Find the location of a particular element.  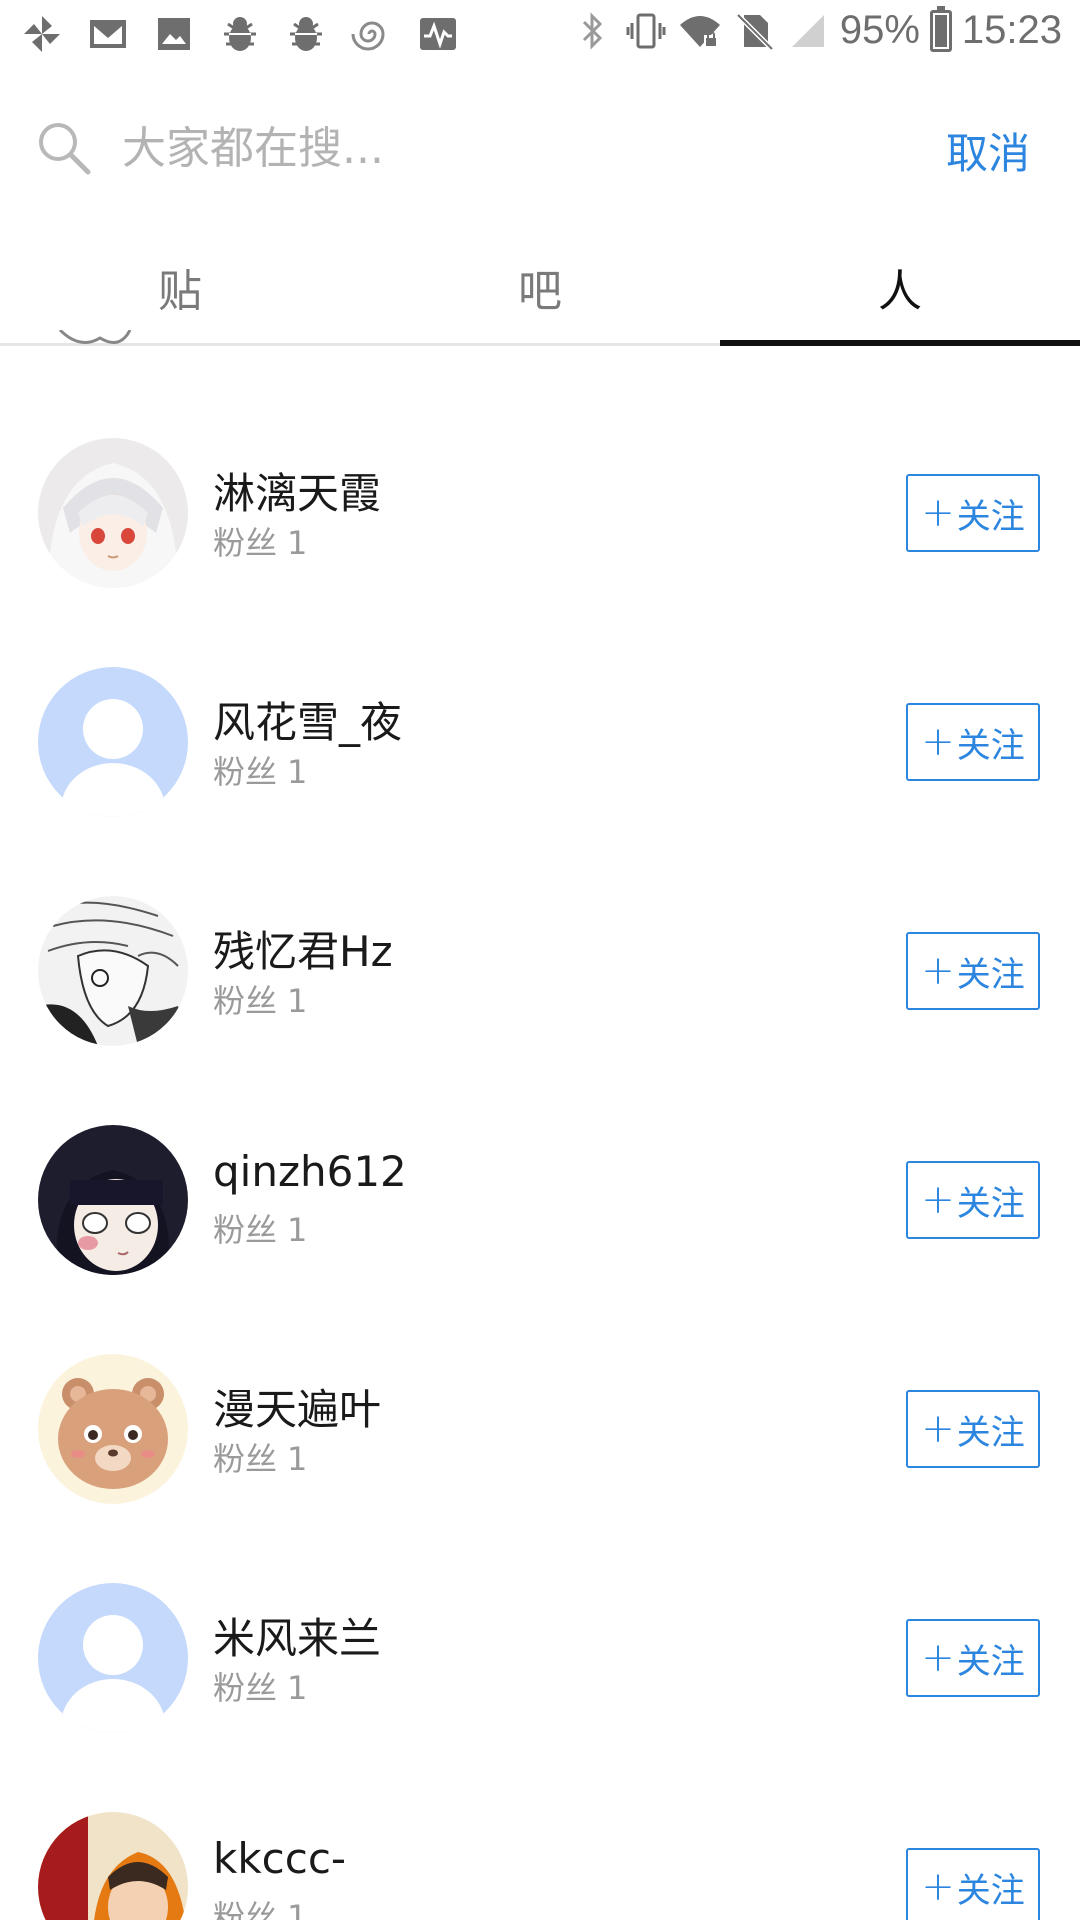

list-item: 漫天遍叶 粉丝 1 + 关注 is located at coordinates (540, 1390).